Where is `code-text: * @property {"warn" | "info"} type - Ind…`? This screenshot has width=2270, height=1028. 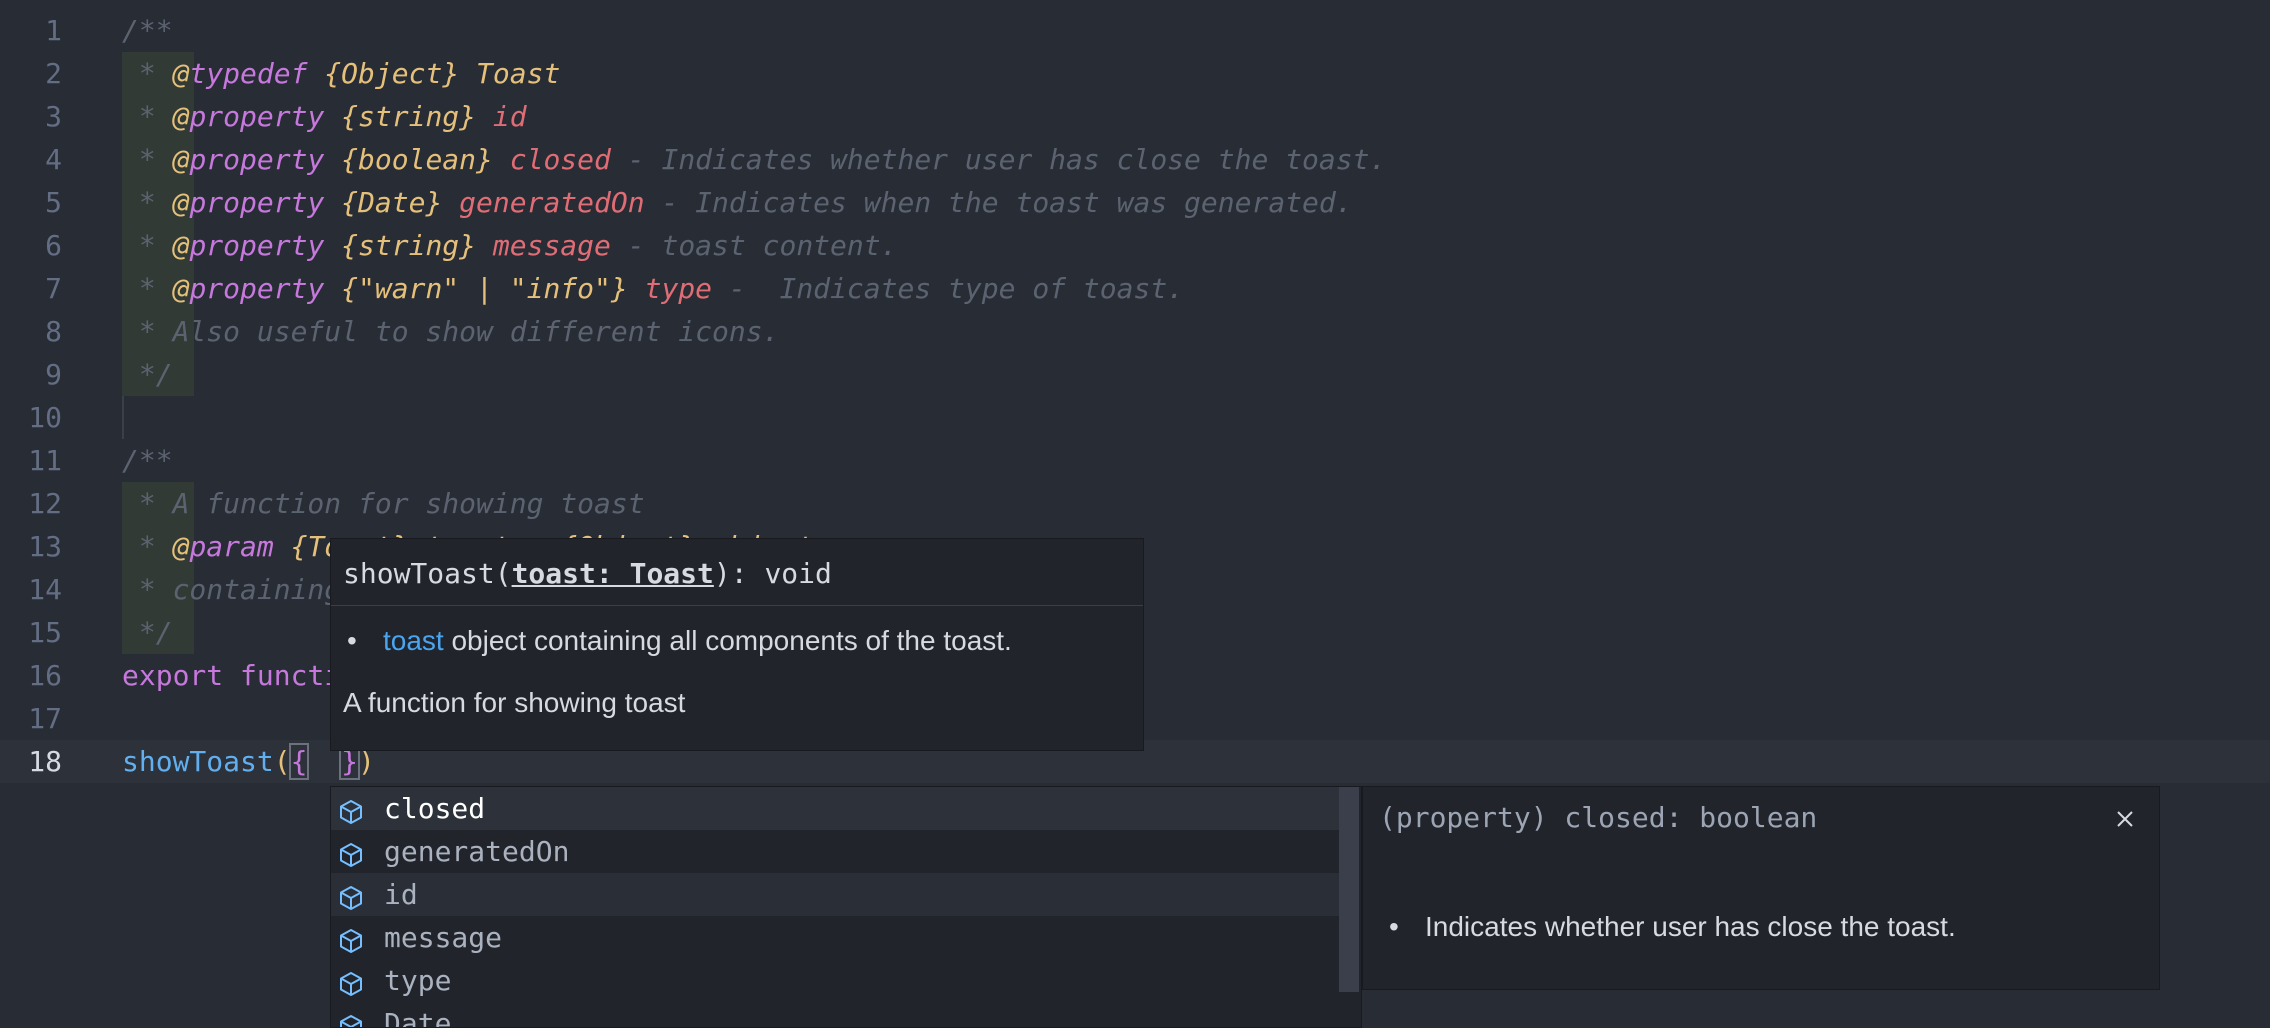 code-text: * @property {"warn" | "info"} type - Ind… is located at coordinates (653, 288).